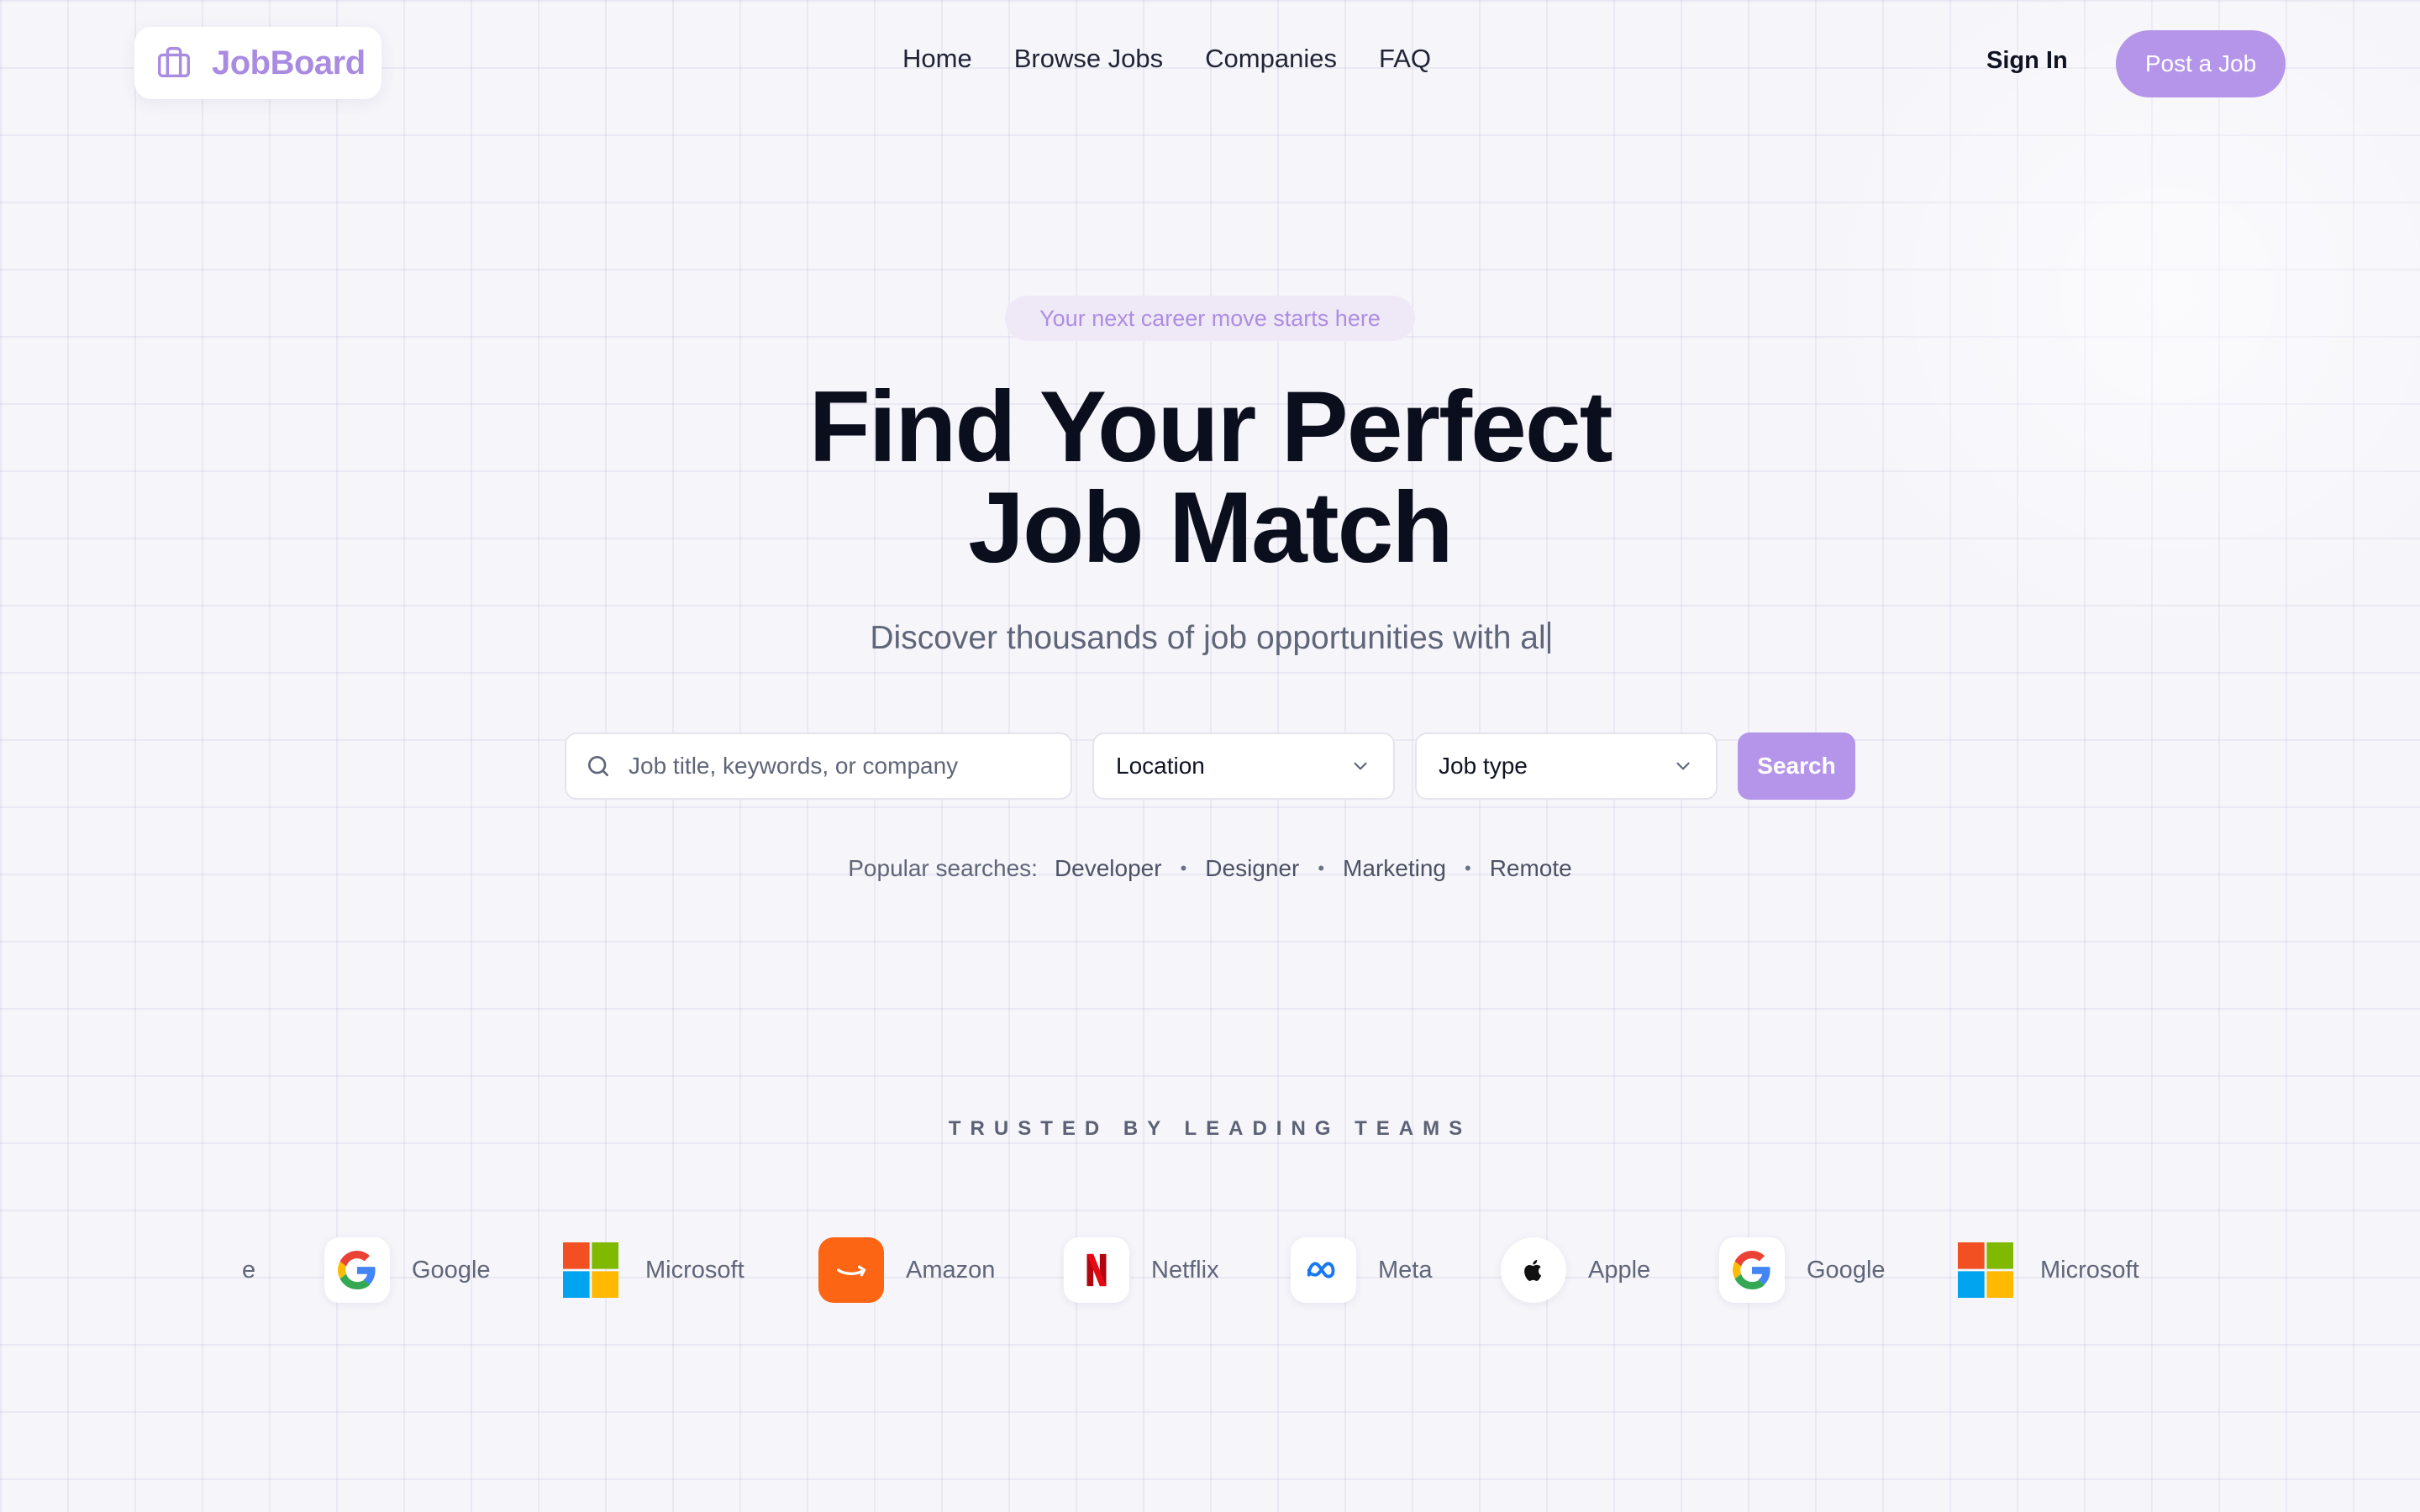 Image resolution: width=2420 pixels, height=1512 pixels. What do you see at coordinates (1271, 59) in the screenshot?
I see `nav-companies: Companies` at bounding box center [1271, 59].